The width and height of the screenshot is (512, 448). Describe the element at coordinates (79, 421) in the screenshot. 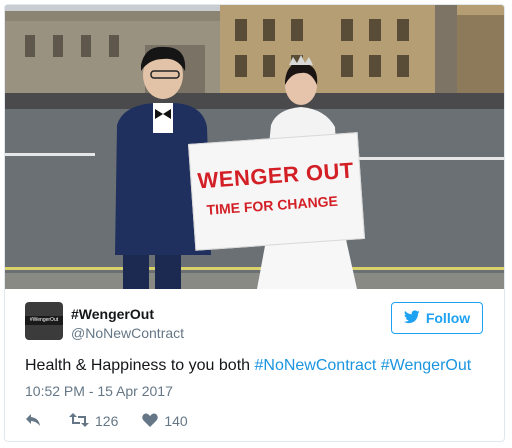

I see `retweet-icon` at that location.